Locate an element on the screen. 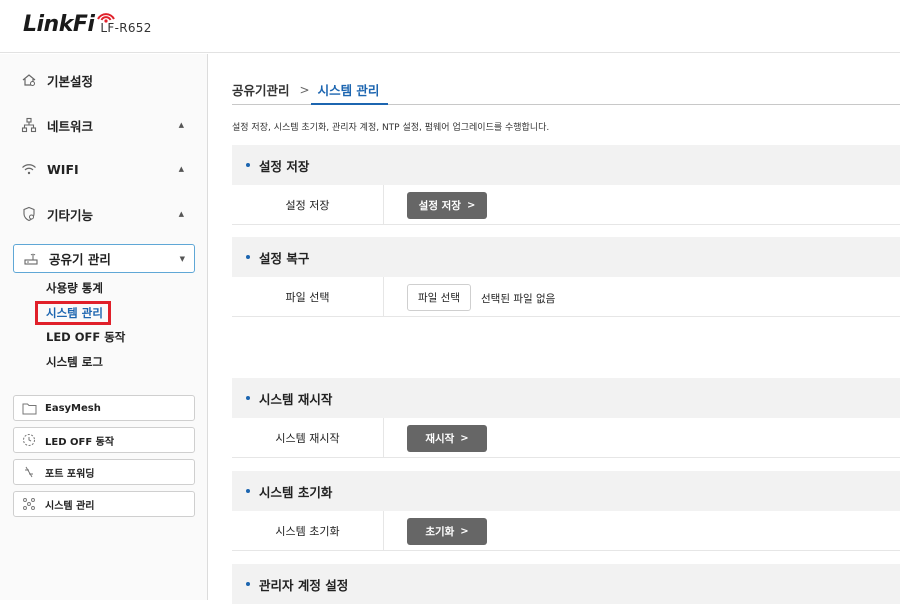 The image size is (900, 604). breadcrumb-parent: 공유기관리 is located at coordinates (261, 89).